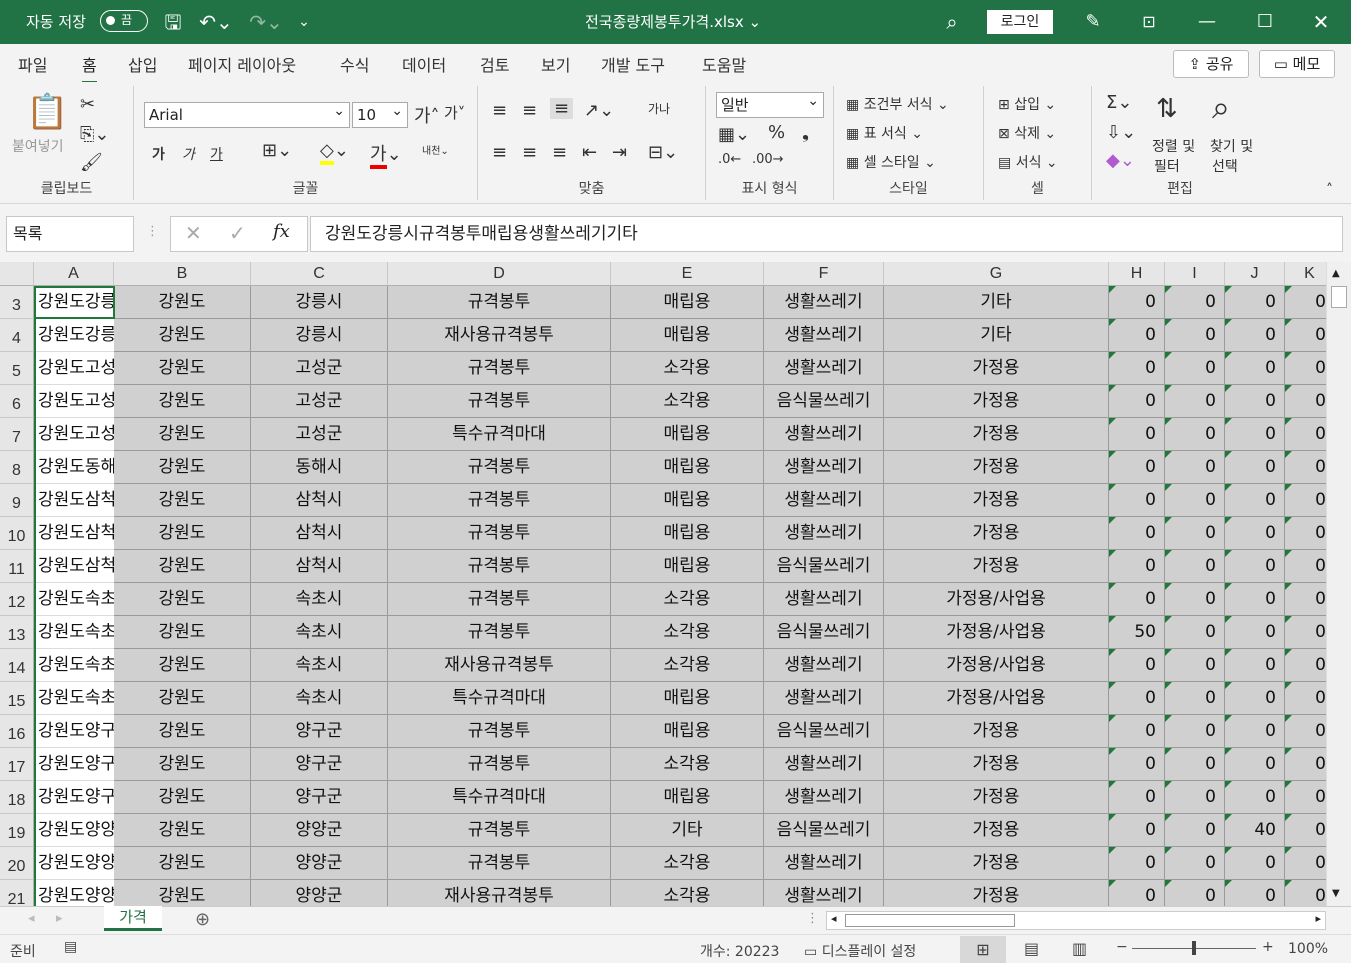 This screenshot has width=1351, height=963. Describe the element at coordinates (1336, 893) in the screenshot. I see `scroll-down-icon: ▼` at that location.